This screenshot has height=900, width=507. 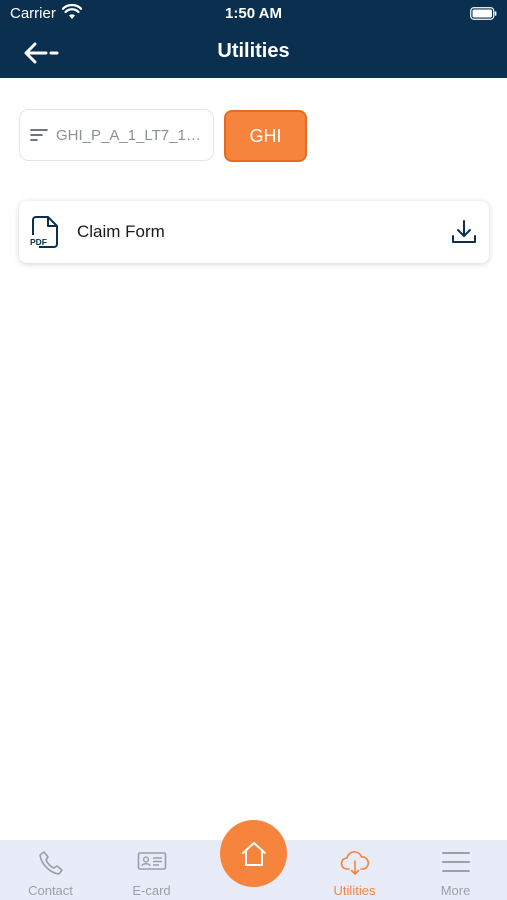 I want to click on tab-more: More, so click(x=455, y=870).